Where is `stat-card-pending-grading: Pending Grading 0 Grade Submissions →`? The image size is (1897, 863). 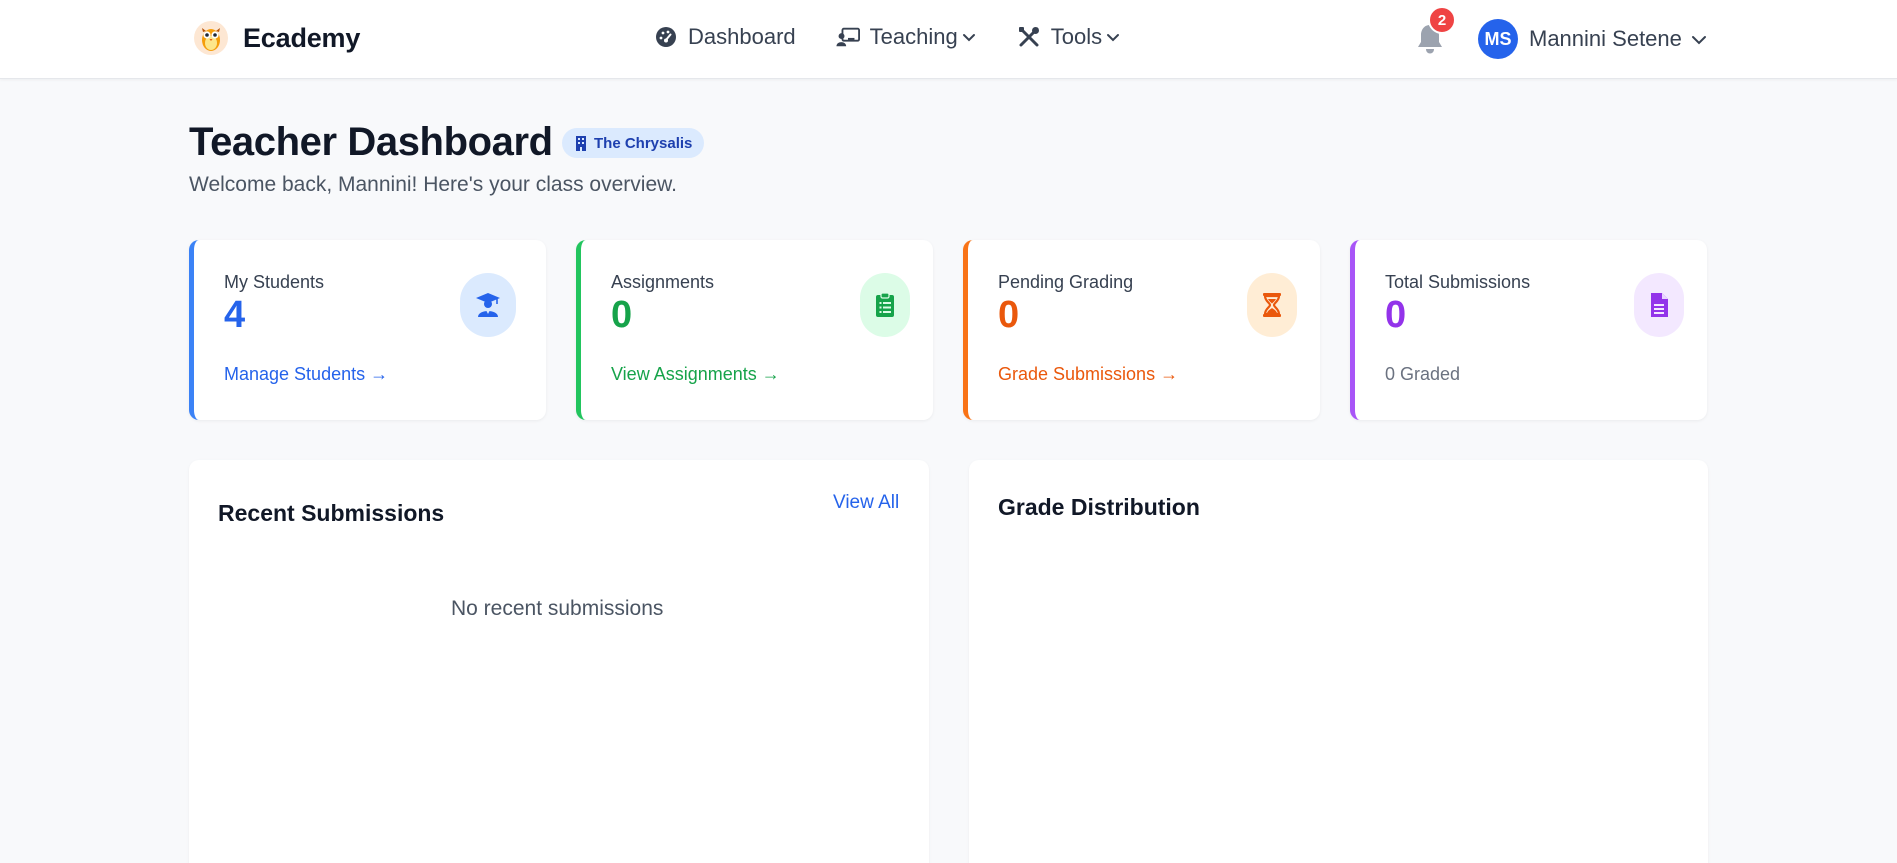 stat-card-pending-grading: Pending Grading 0 Grade Submissions → is located at coordinates (1141, 330).